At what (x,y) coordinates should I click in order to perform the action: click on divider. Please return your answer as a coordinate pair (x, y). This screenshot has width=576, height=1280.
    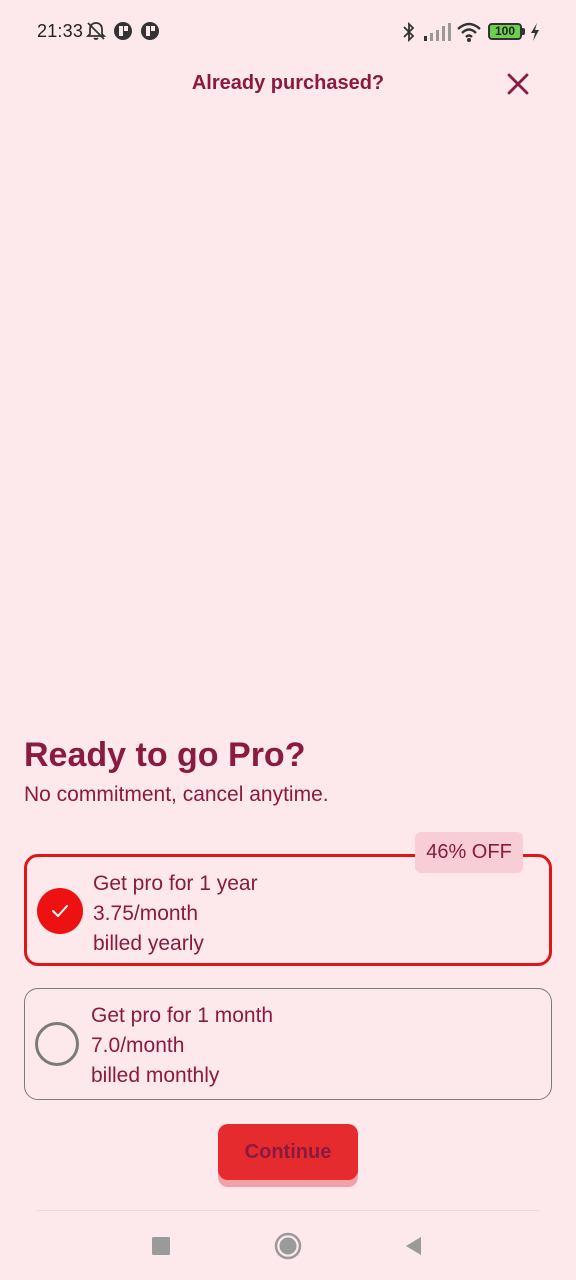
    Looking at the image, I should click on (288, 1210).